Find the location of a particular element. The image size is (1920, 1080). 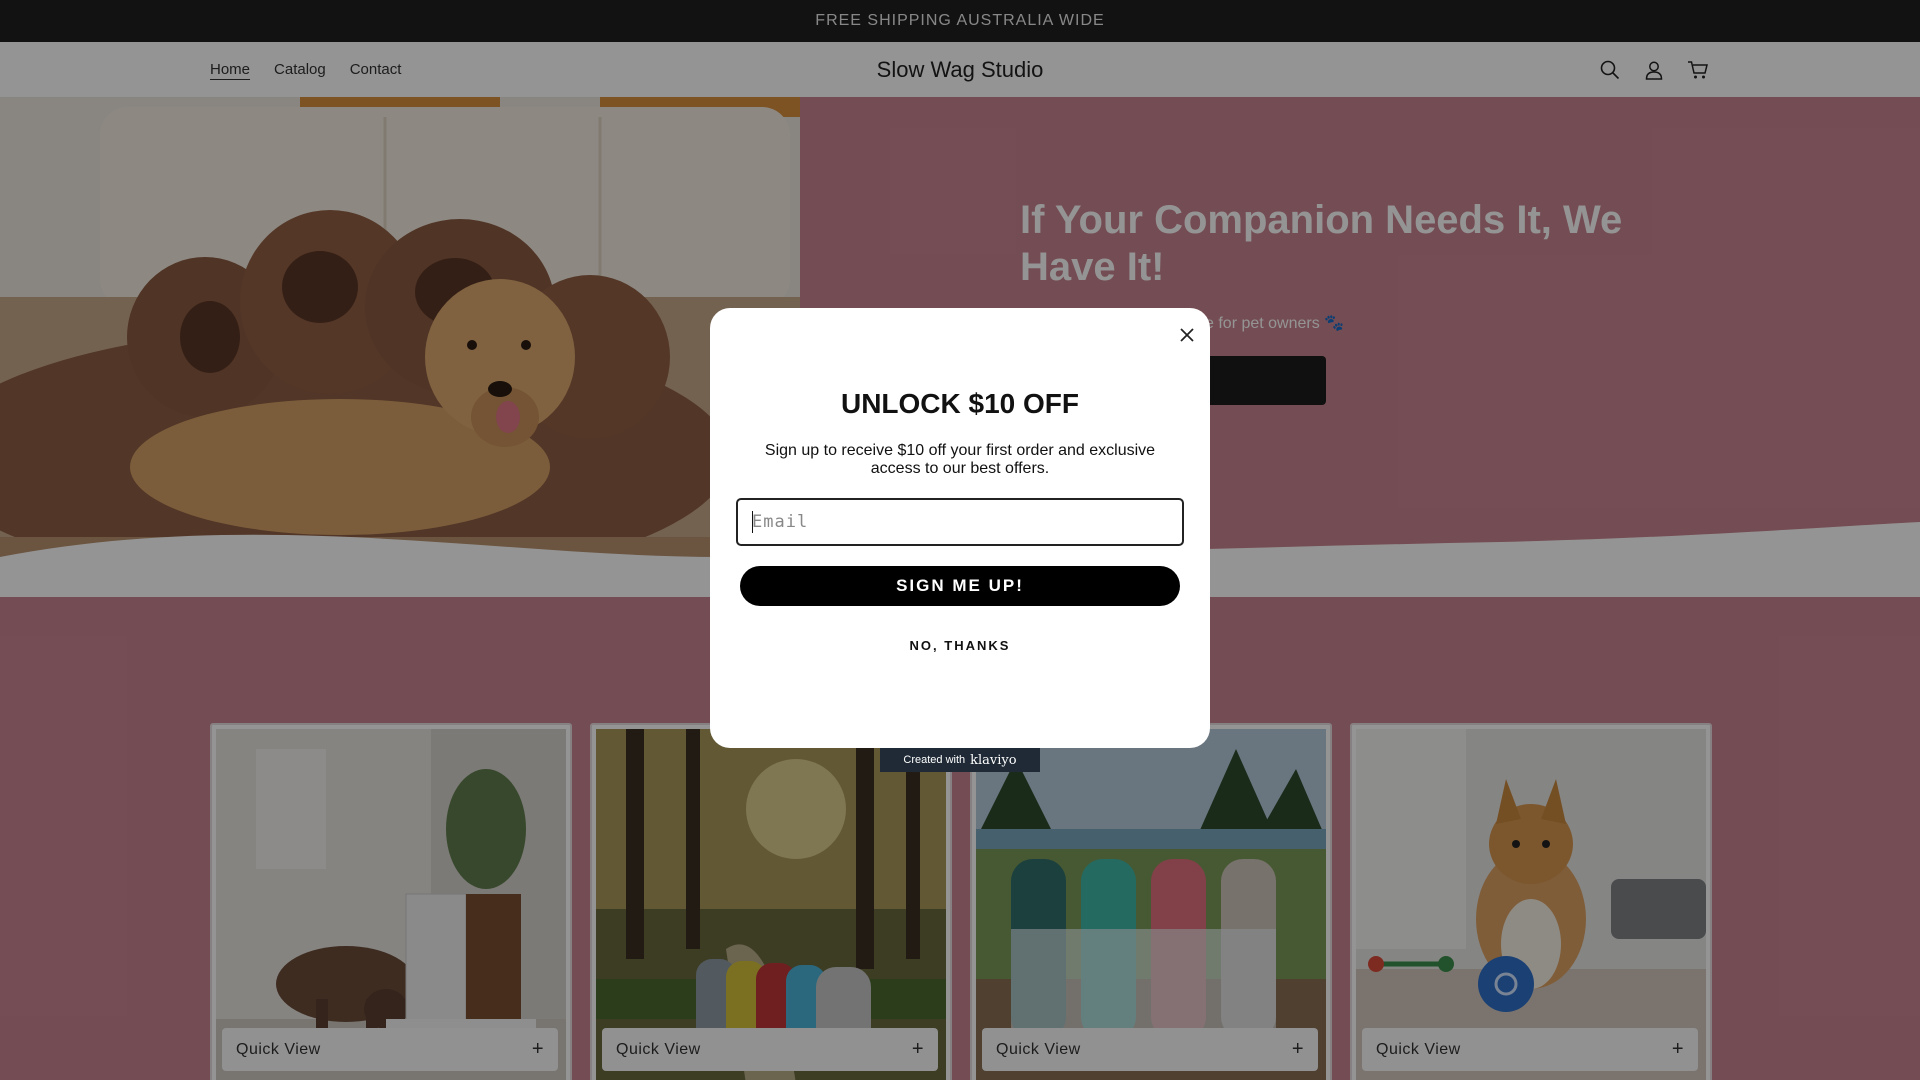

close-icon is located at coordinates (1187, 335).